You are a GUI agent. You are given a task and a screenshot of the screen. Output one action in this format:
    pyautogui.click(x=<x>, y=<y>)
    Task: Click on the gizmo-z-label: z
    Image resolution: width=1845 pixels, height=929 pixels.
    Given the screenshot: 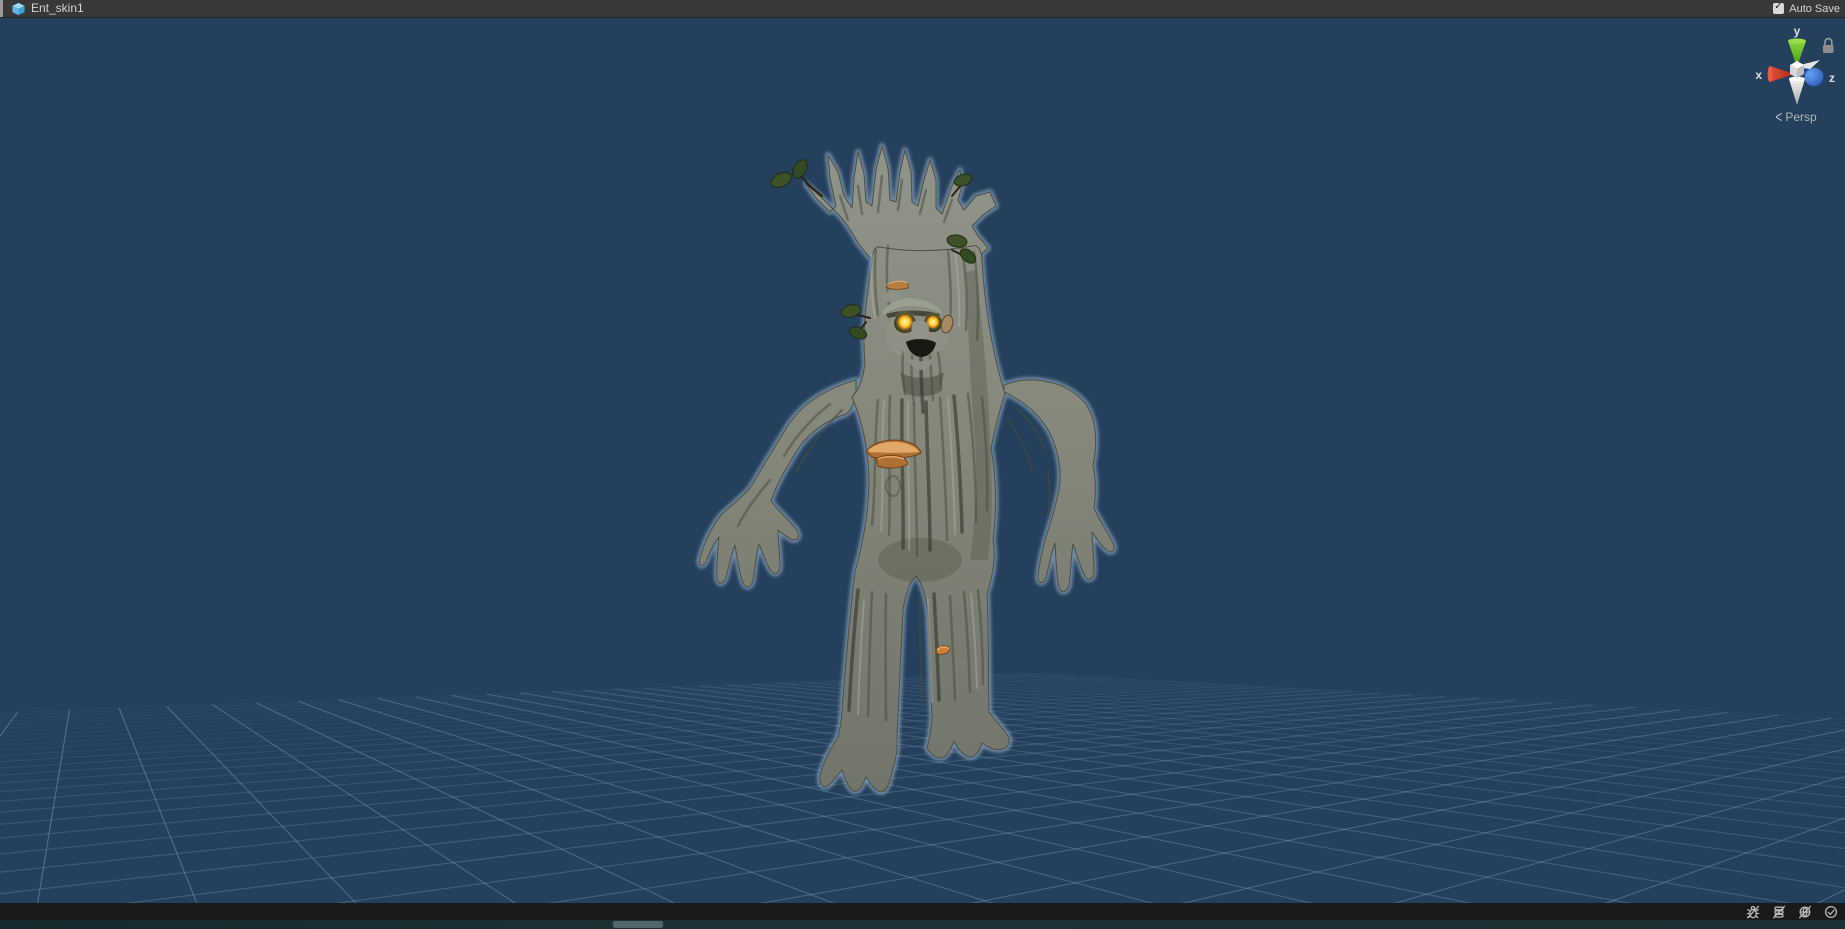 What is the action you would take?
    pyautogui.click(x=1832, y=78)
    